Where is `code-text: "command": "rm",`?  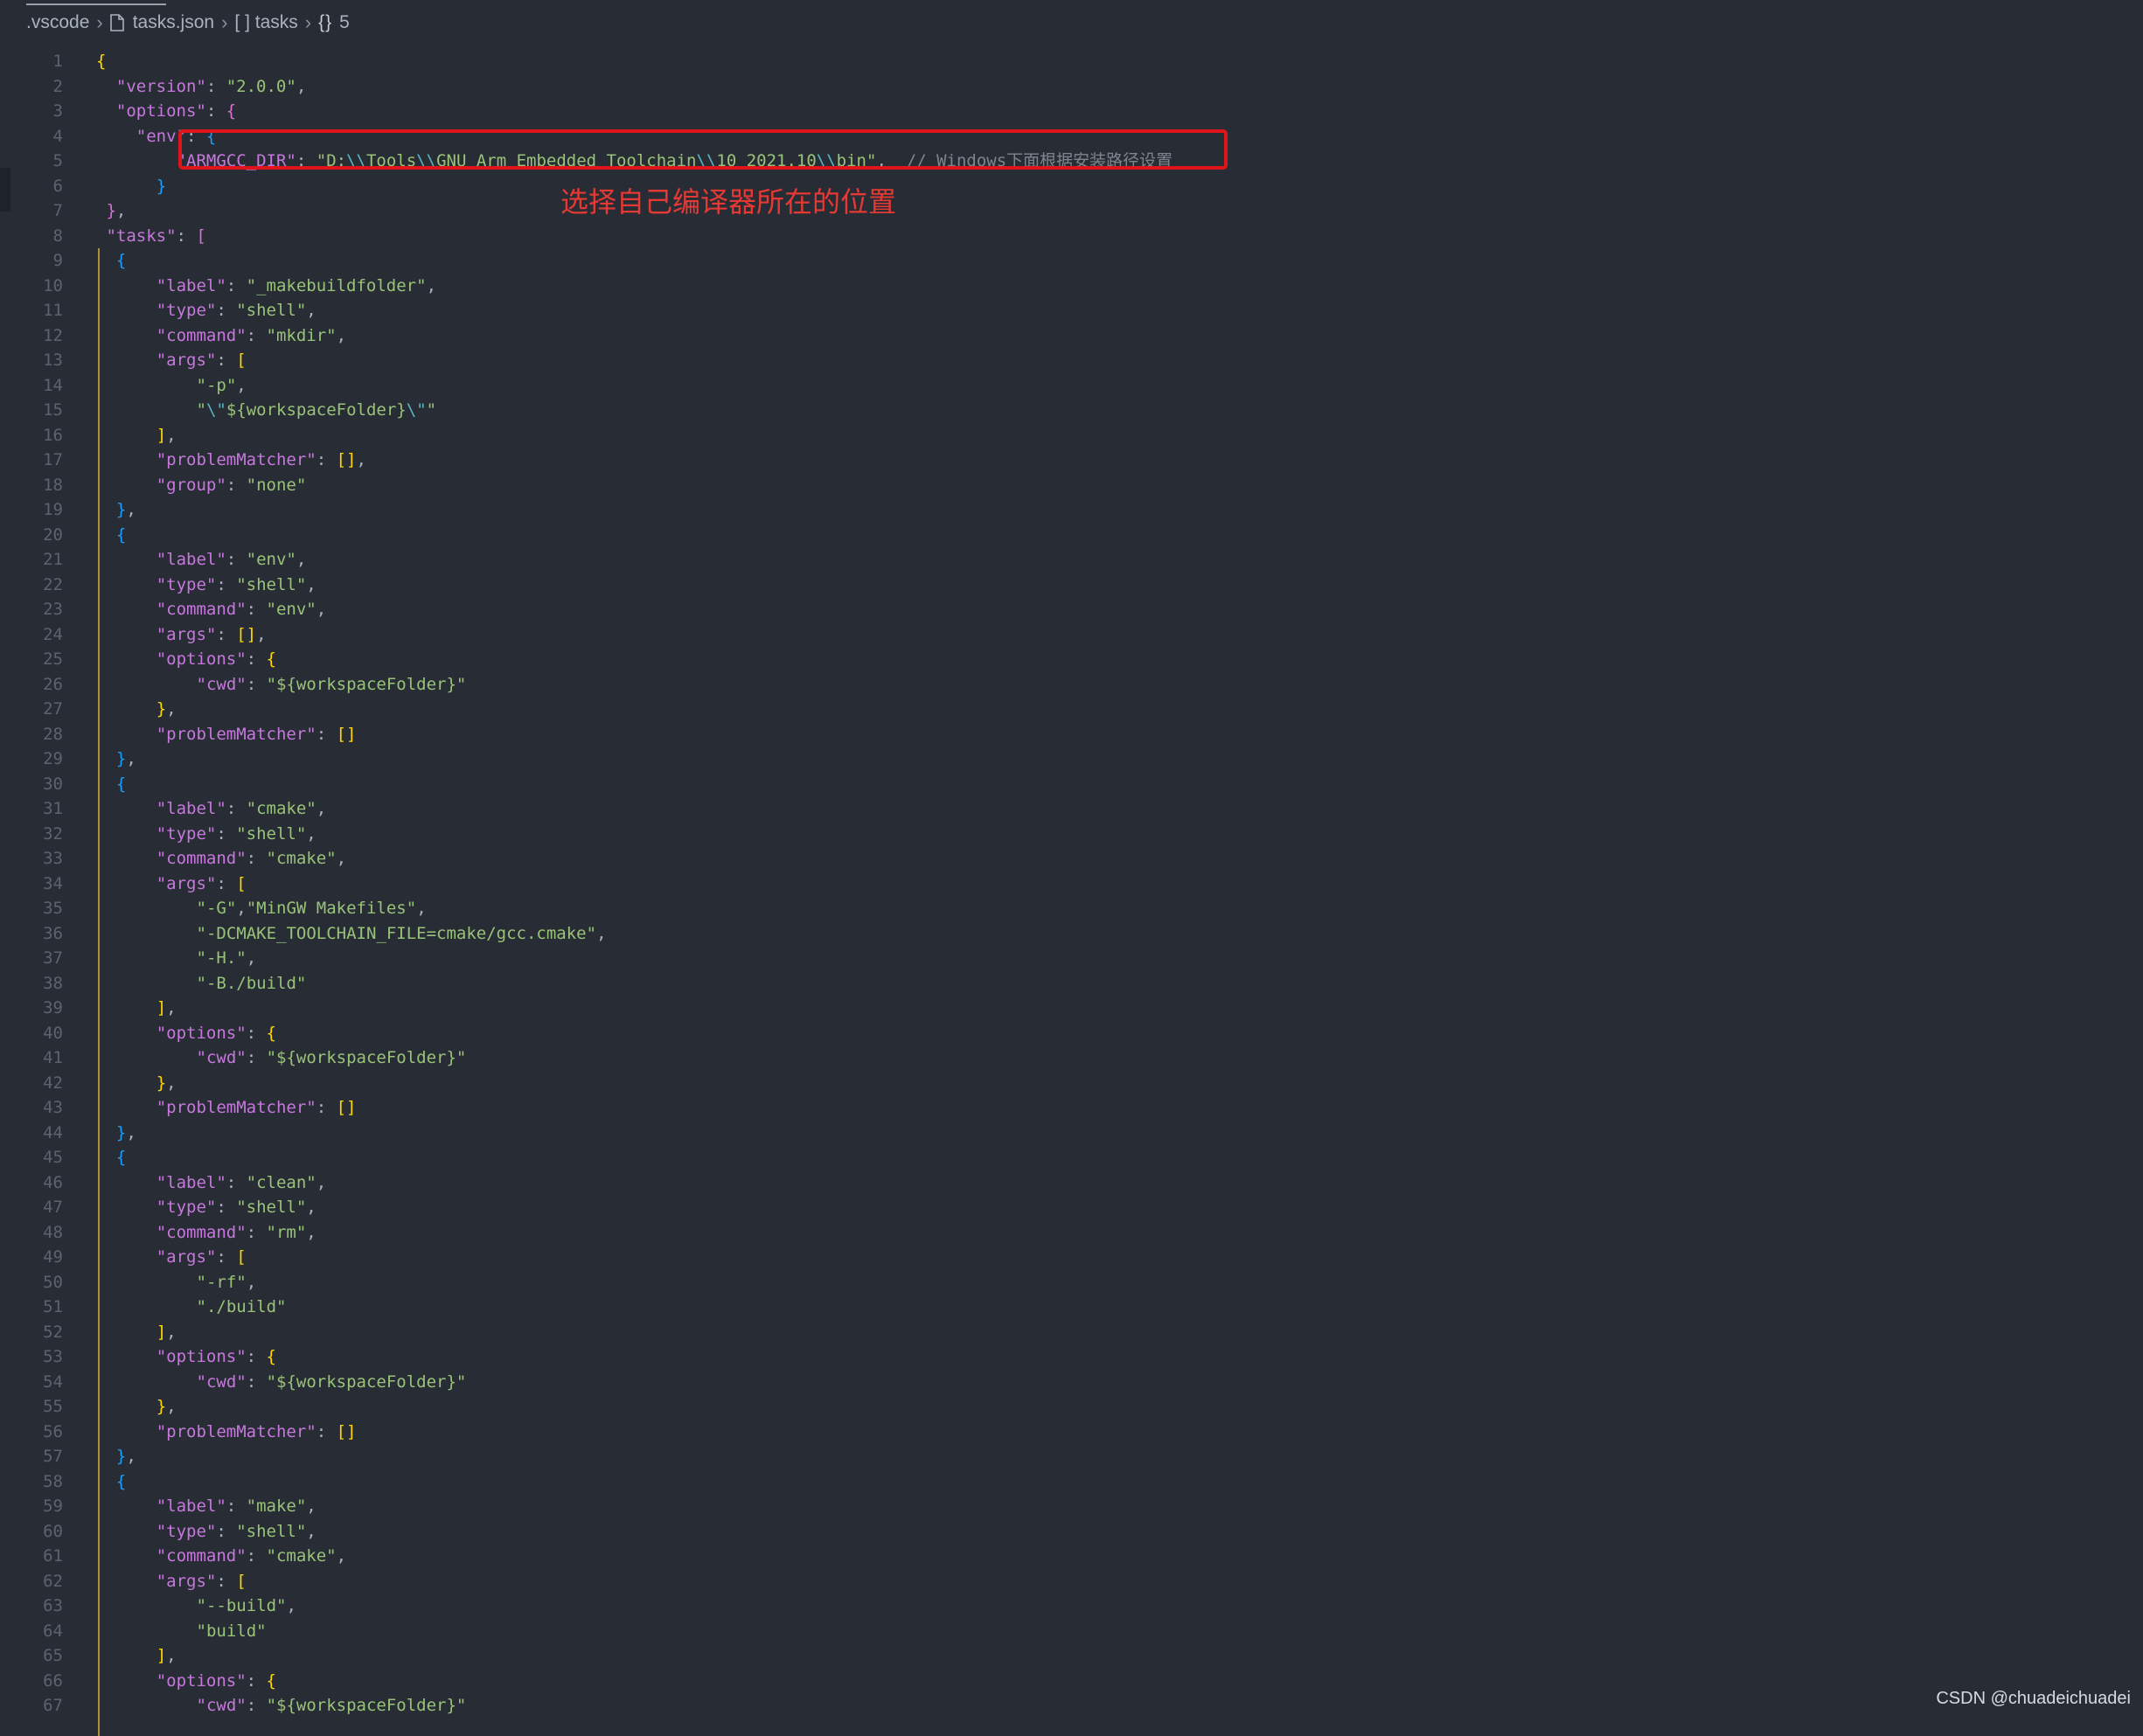 code-text: "command": "rm", is located at coordinates (237, 1233).